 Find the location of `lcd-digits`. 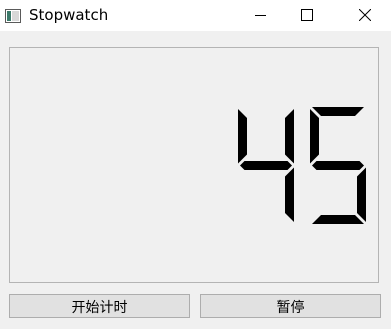

lcd-digits is located at coordinates (302, 165).